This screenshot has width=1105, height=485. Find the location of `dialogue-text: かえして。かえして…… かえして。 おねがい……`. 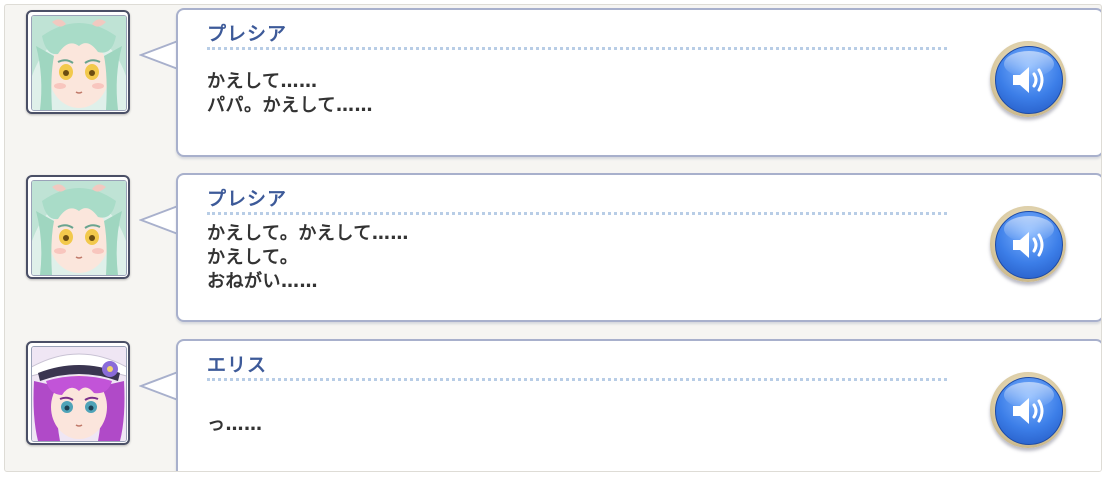

dialogue-text: かえして。かえして…… かえして。 おねがい…… is located at coordinates (308, 258).